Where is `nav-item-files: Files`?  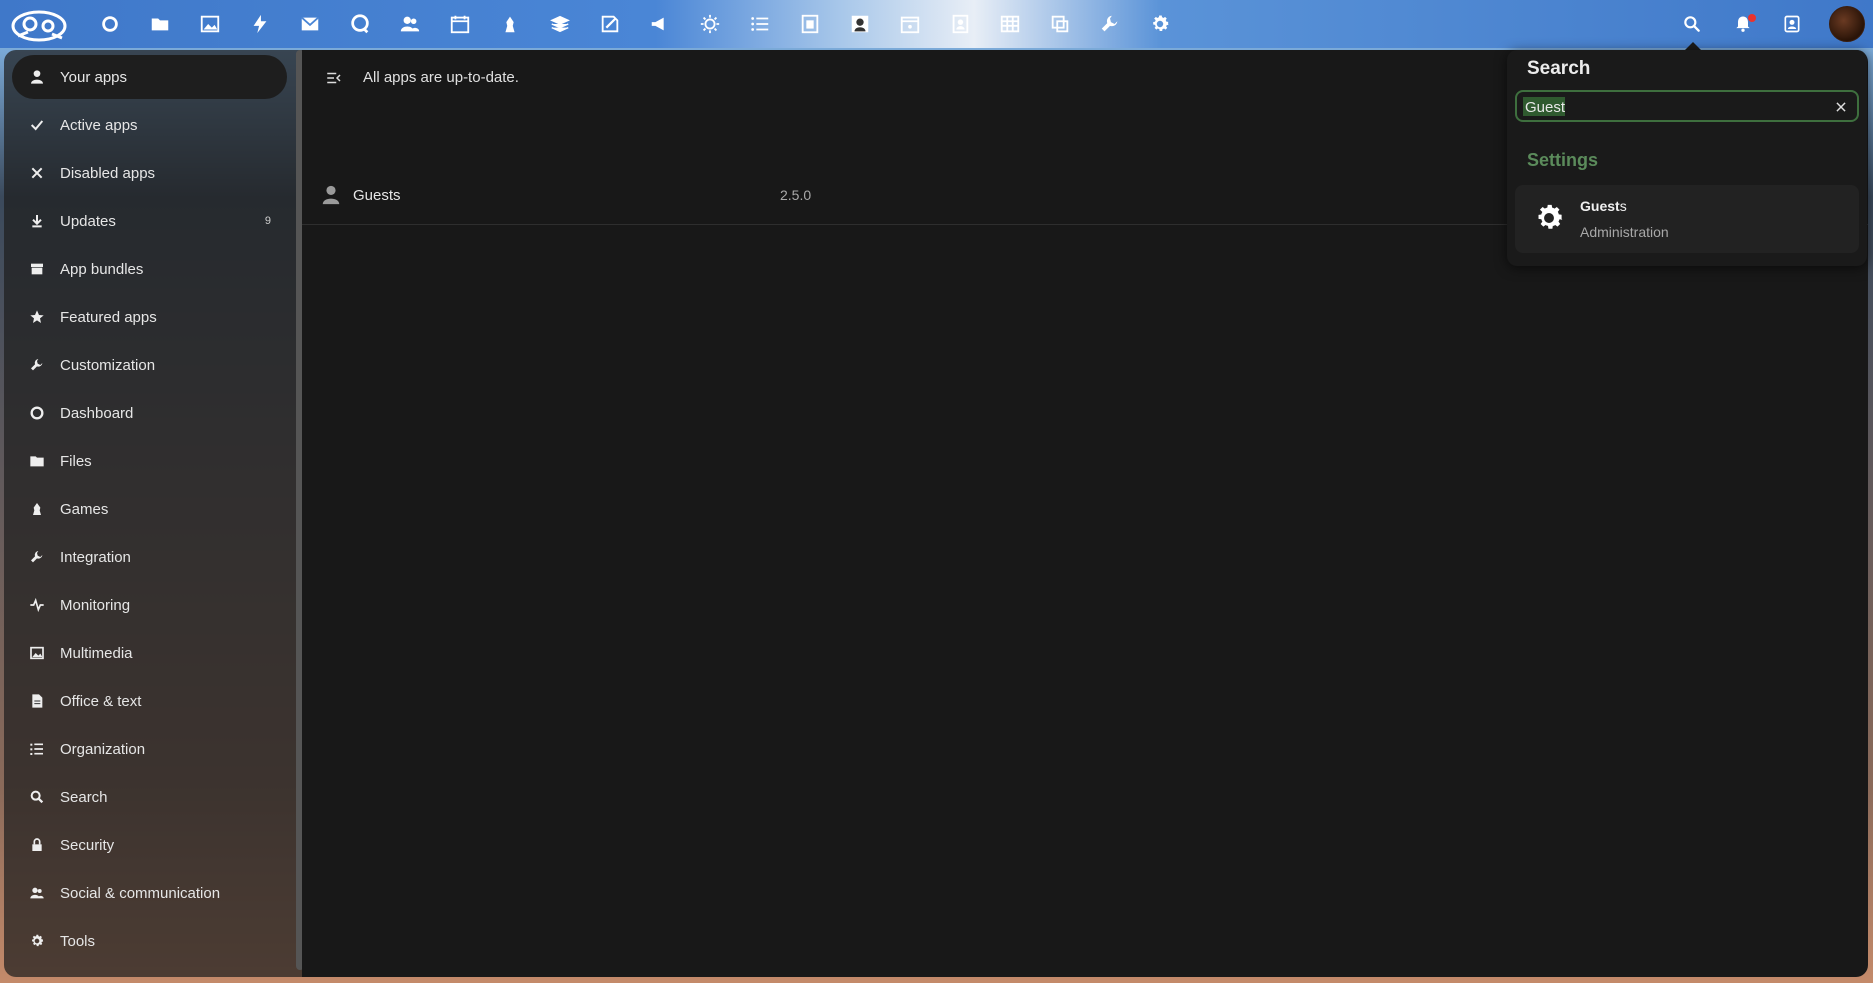
nav-item-files: Files is located at coordinates (149, 461).